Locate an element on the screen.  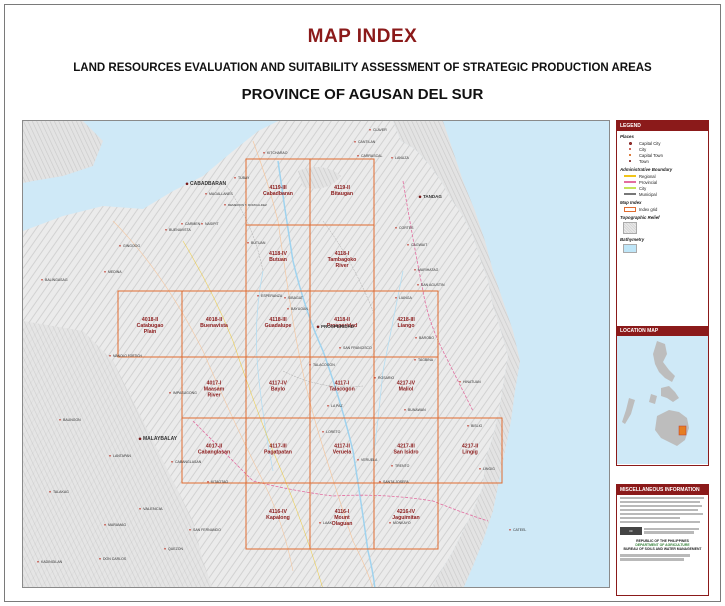
place-label: CARMEN is located at coordinates (193, 224).